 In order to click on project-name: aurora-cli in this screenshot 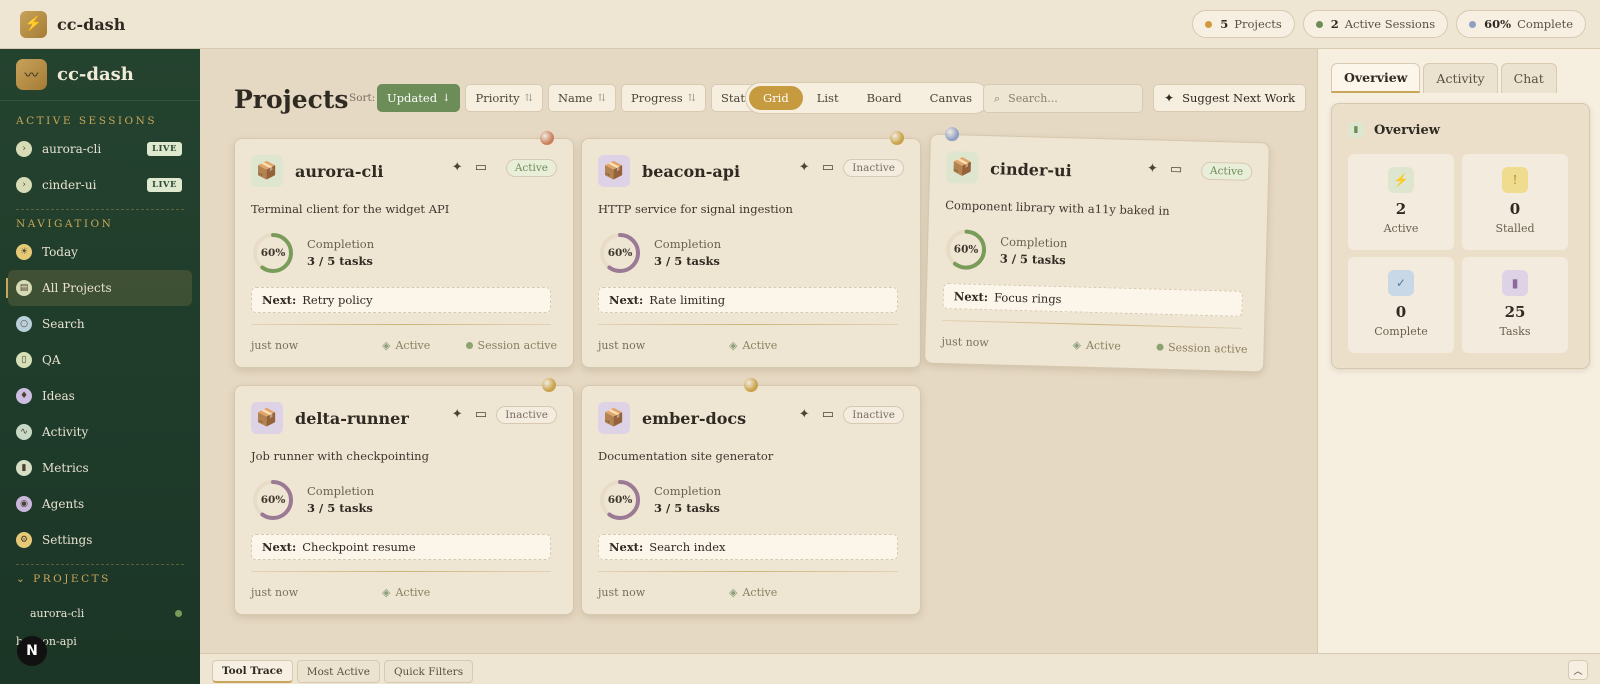, I will do `click(339, 171)`.